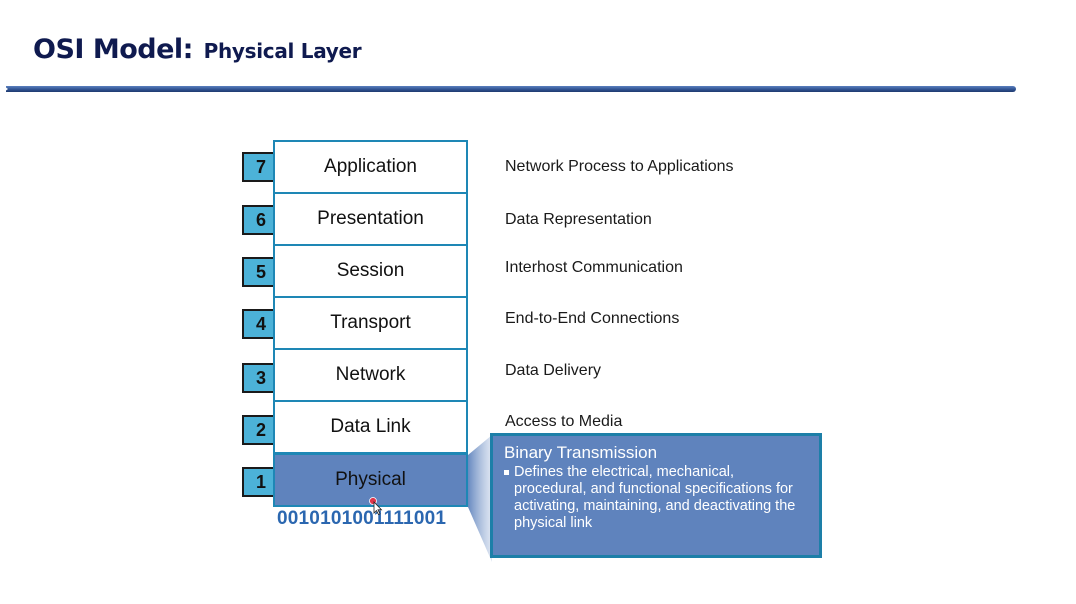  What do you see at coordinates (619, 166) in the screenshot?
I see `layer-description: Network Process to Applications` at bounding box center [619, 166].